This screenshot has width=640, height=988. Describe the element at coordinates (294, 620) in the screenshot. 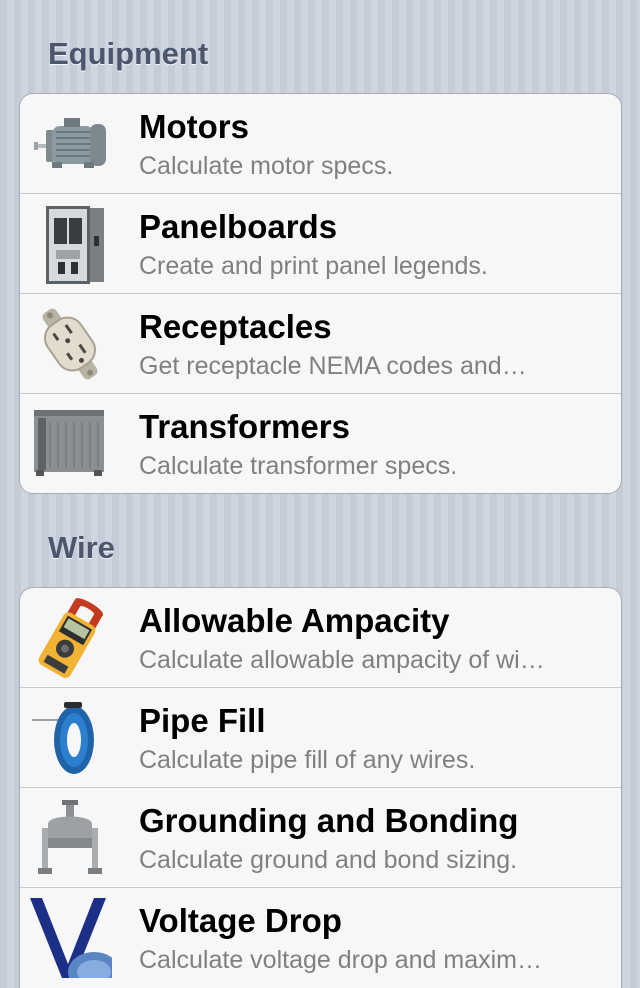

I see `item-title: Allowable Ampacity` at that location.